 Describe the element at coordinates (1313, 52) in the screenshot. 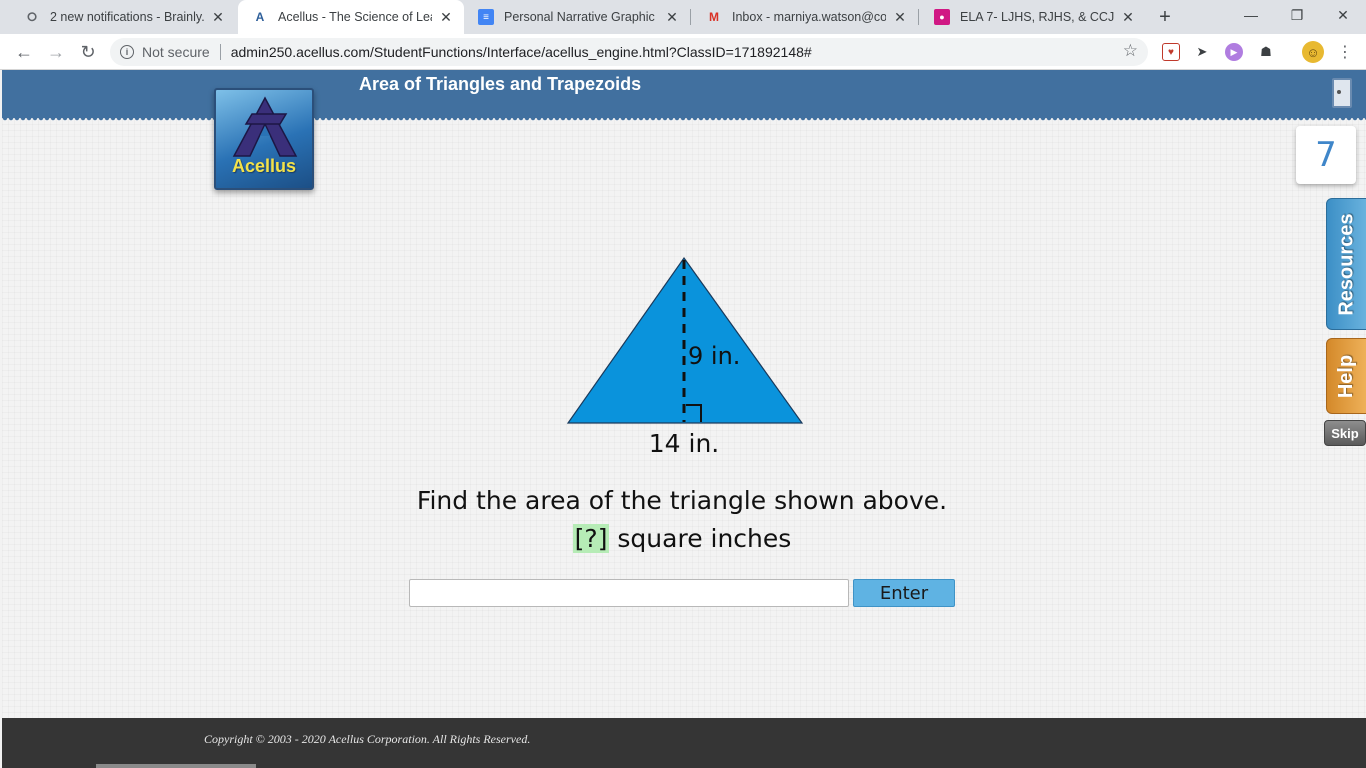

I see `profile-avatar: ☺` at that location.